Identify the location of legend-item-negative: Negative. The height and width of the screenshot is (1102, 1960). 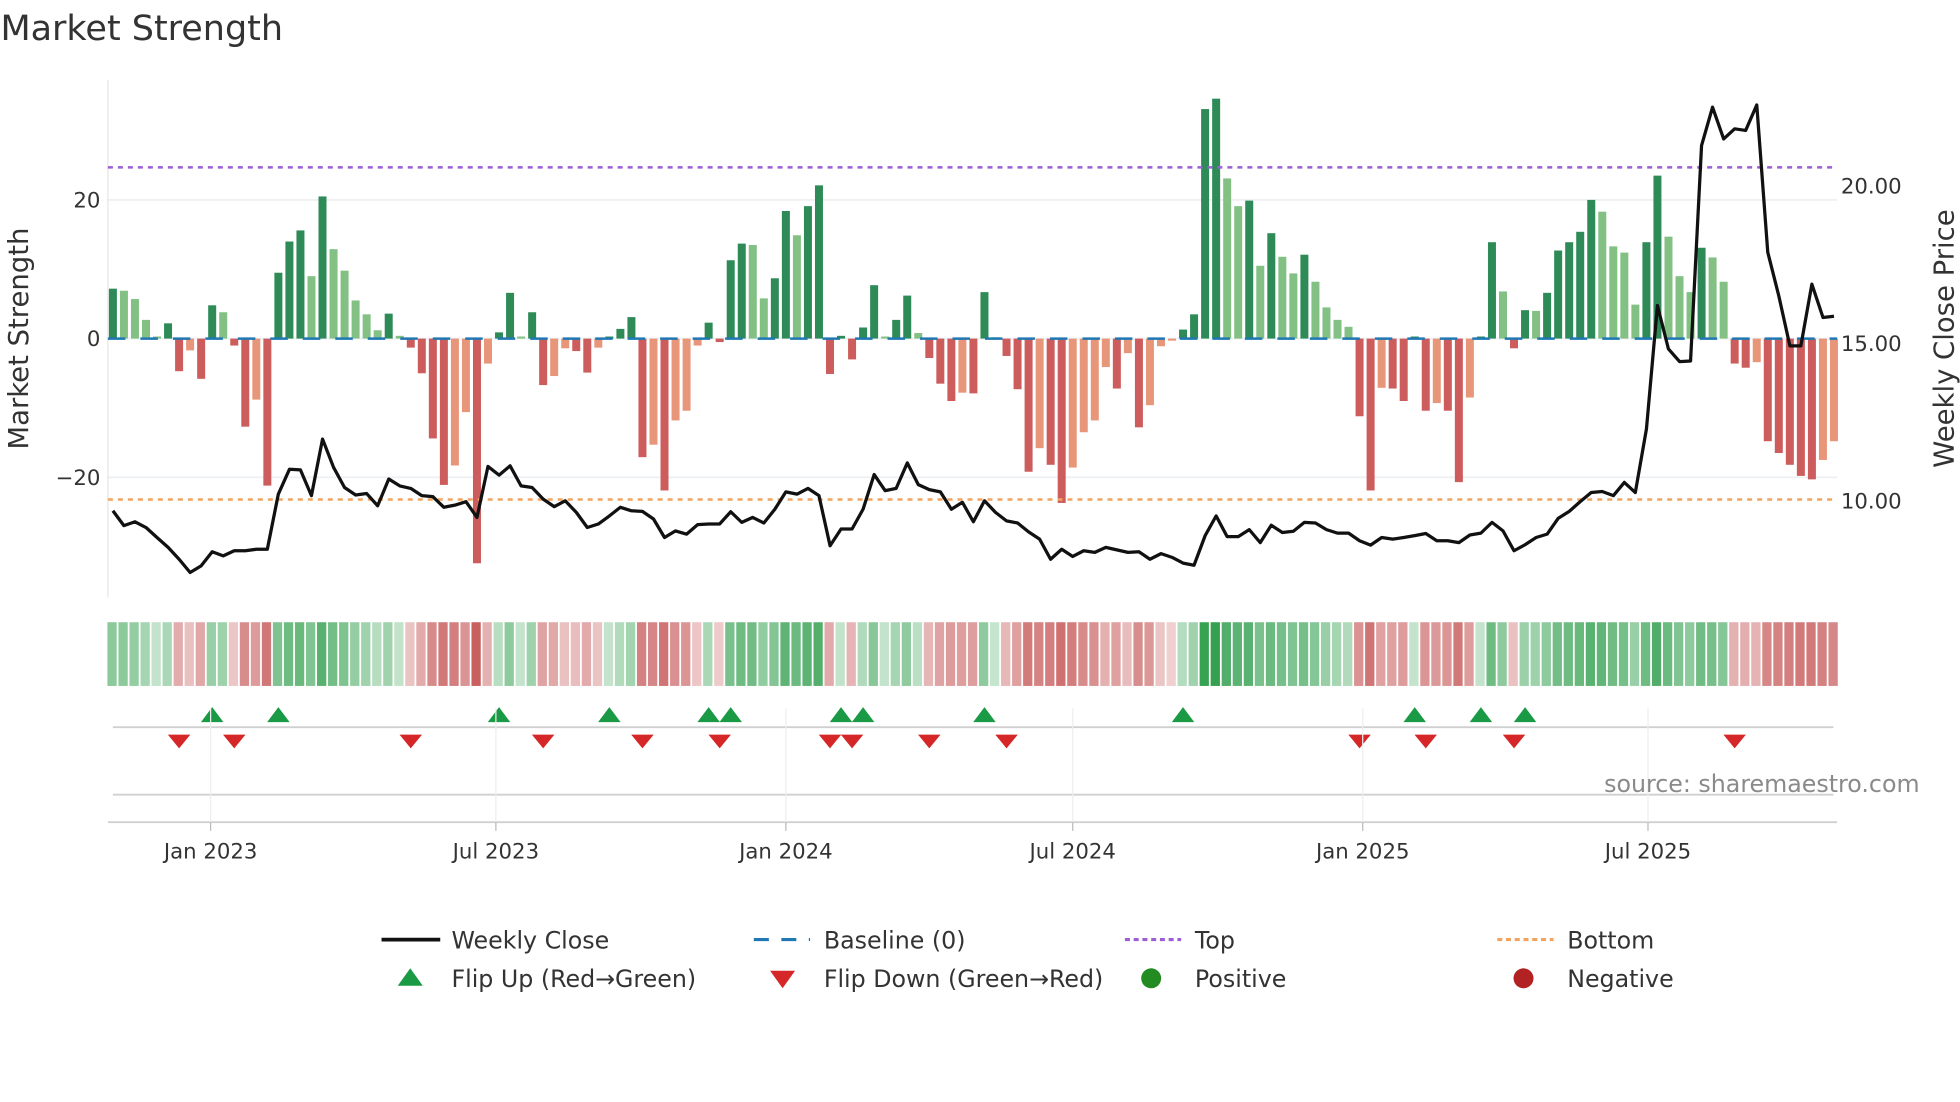
(1593, 979).